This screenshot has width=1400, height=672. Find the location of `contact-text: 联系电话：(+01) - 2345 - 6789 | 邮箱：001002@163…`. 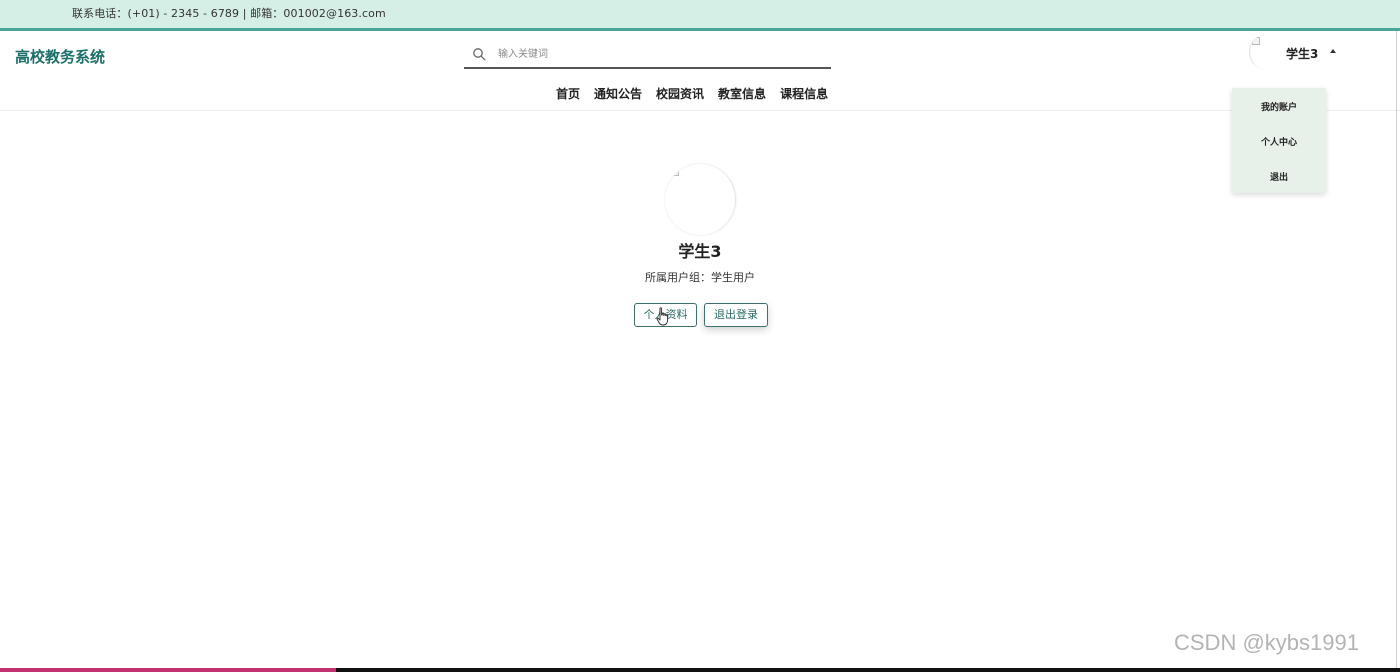

contact-text: 联系电话：(+01) - 2345 - 6789 | 邮箱：001002@163… is located at coordinates (229, 13).